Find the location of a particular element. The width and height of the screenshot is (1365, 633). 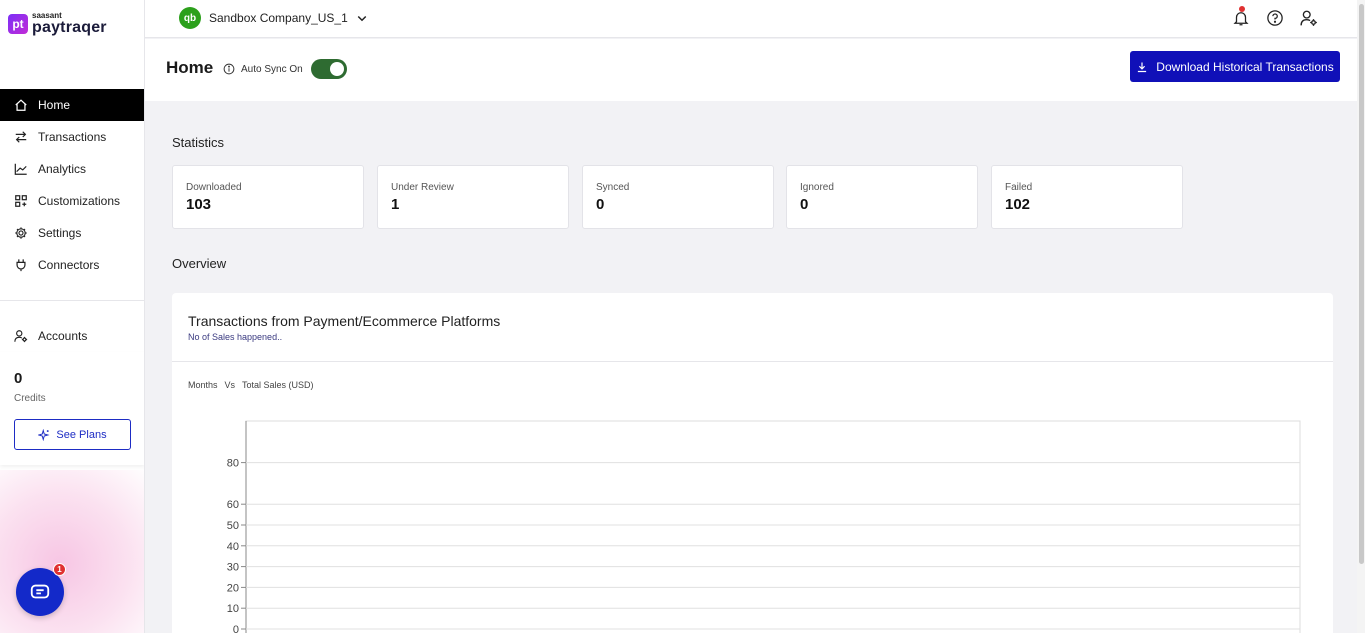

stat-card-under-review: Under Review 1 is located at coordinates (473, 197).